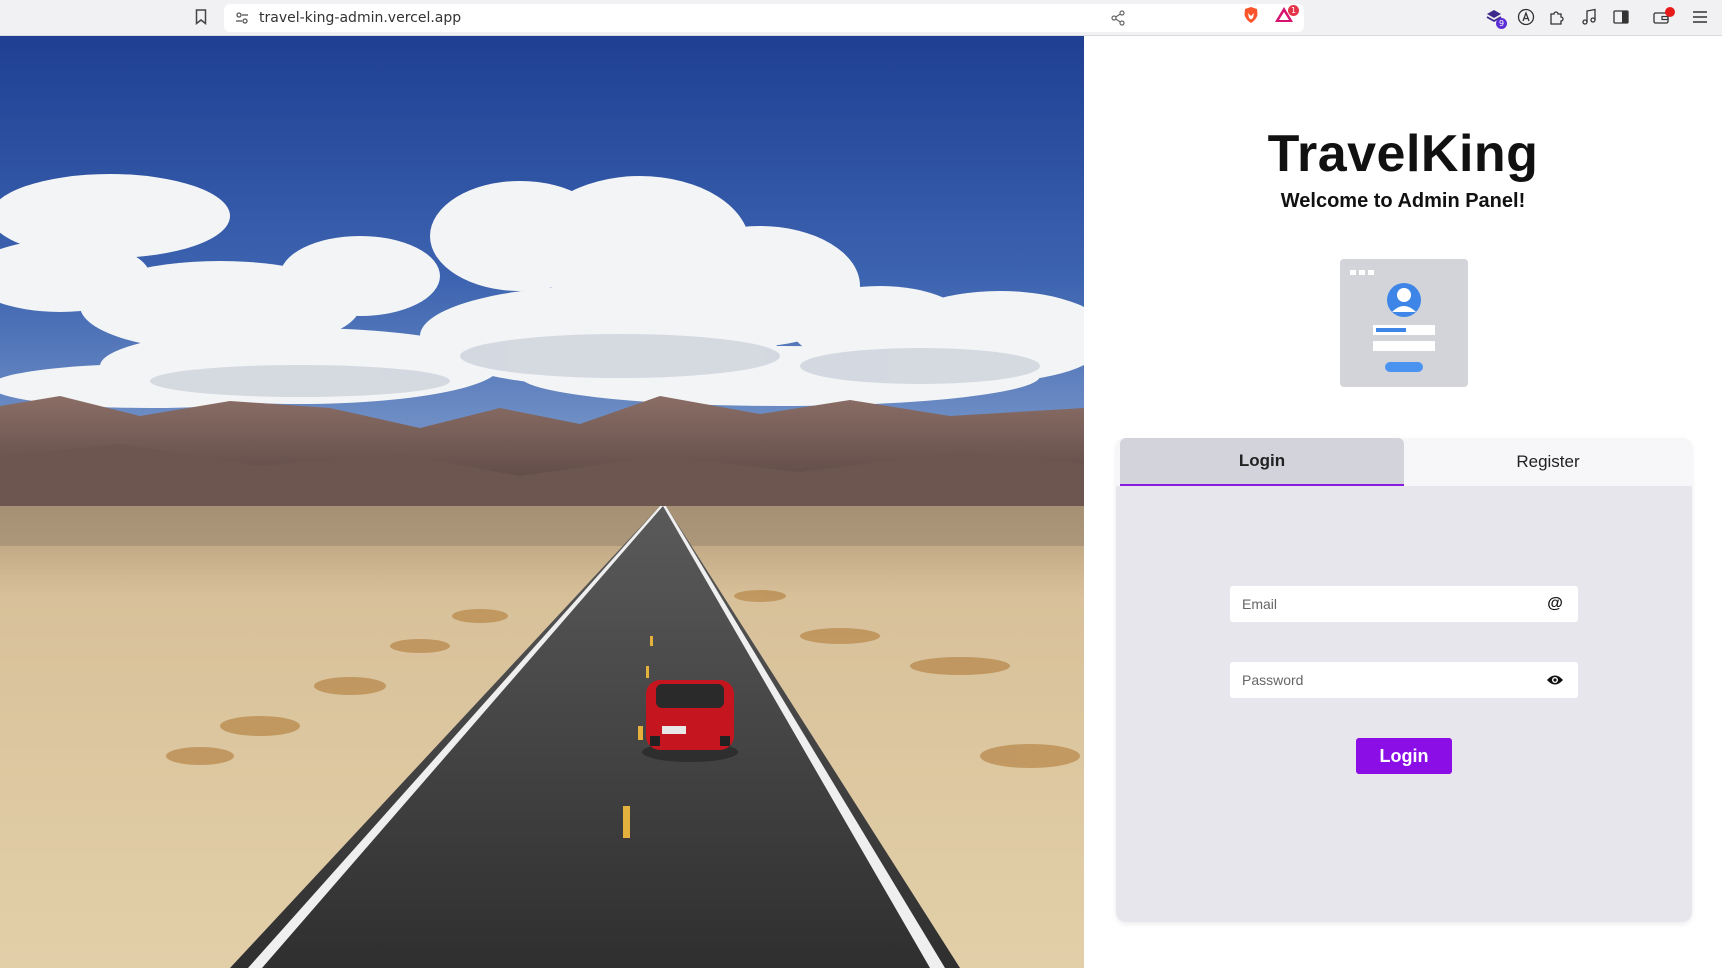  I want to click on password-field, so click(1404, 680).